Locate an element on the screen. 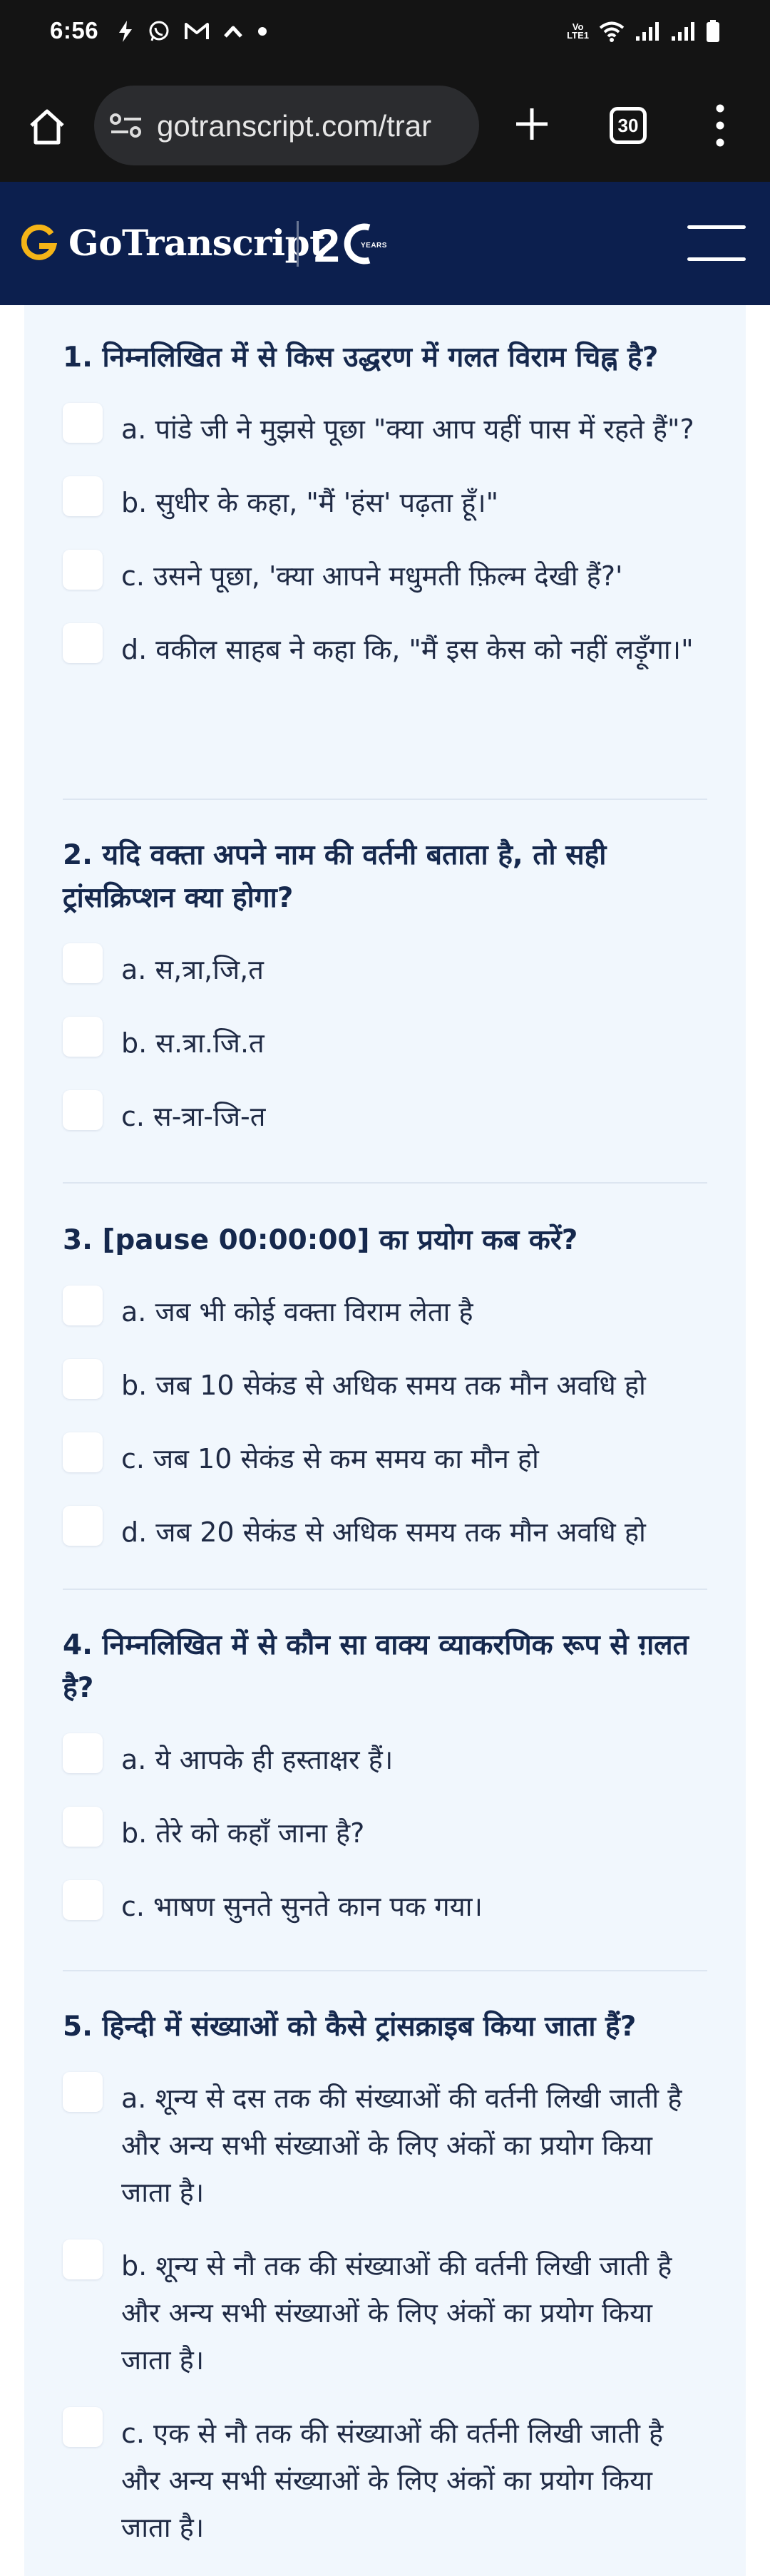 This screenshot has height=2576, width=770. question-title: 3. [pause 00:00:00] का प्रयोग कब करें? is located at coordinates (320, 1240).